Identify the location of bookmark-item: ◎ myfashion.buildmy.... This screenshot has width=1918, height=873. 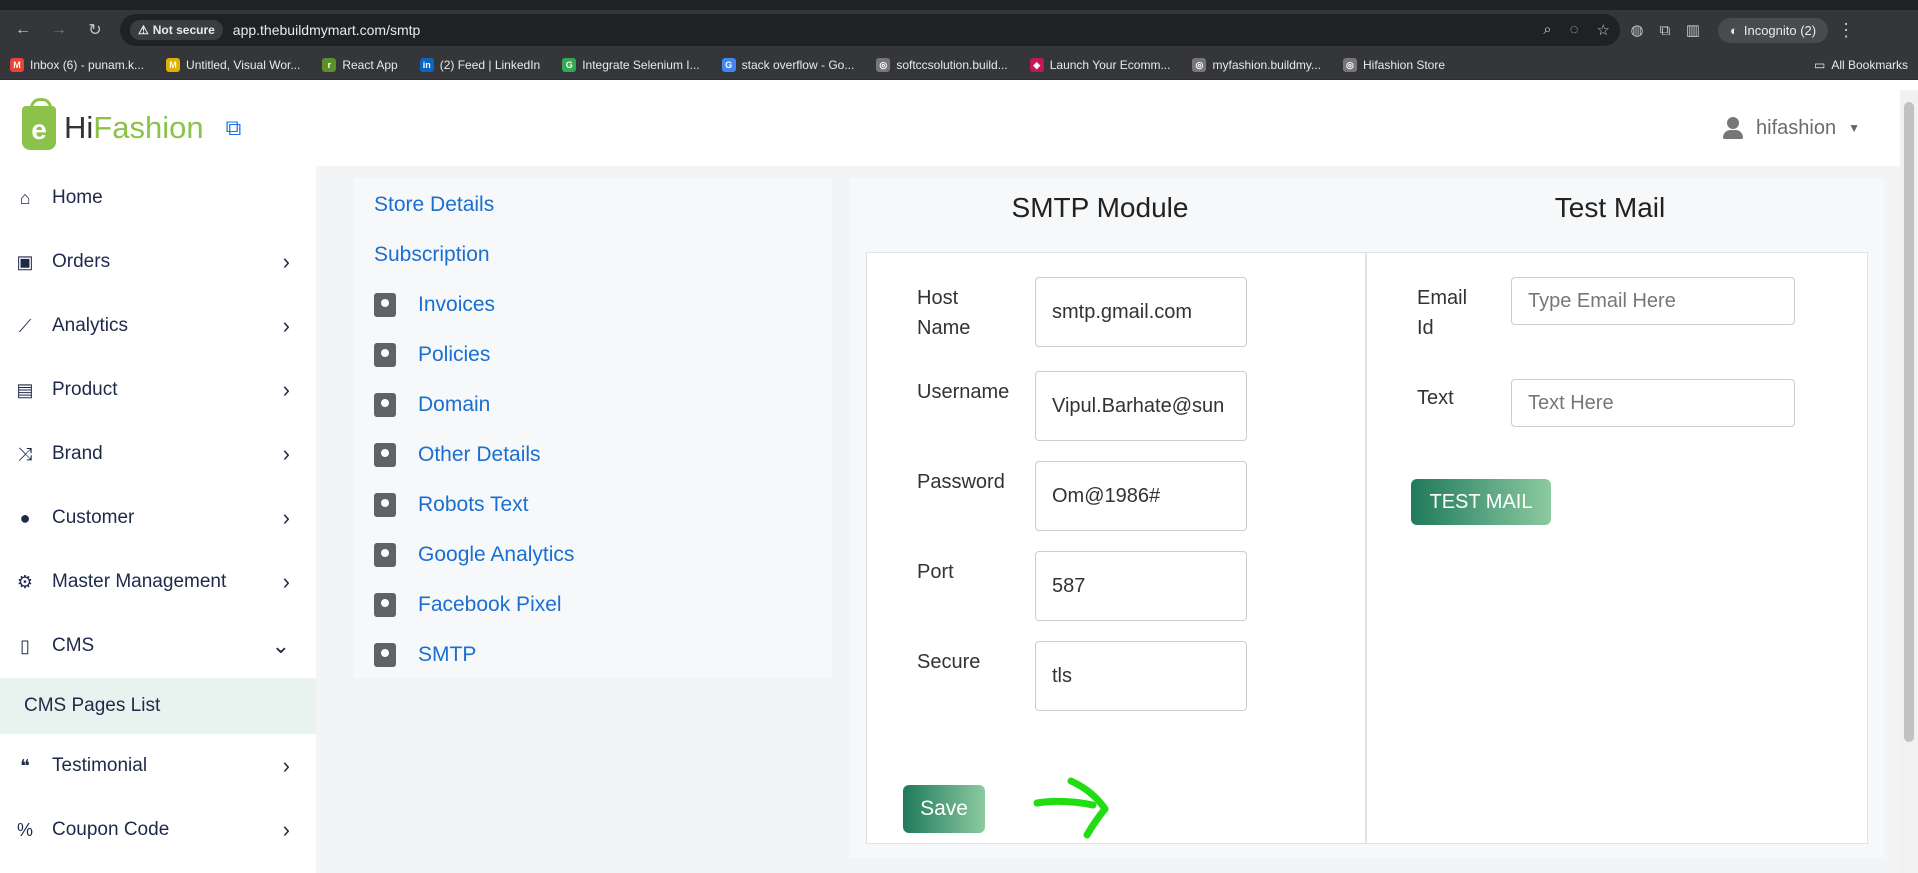
(1256, 64).